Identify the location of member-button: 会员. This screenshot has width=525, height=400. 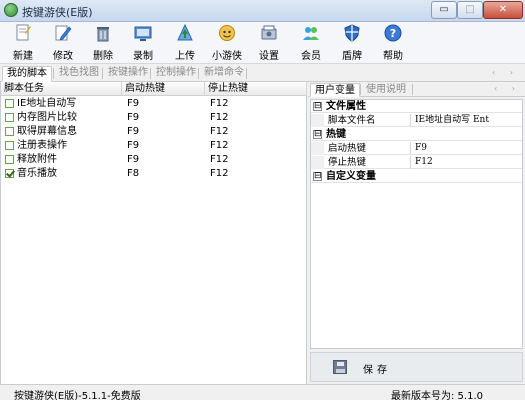
(311, 43).